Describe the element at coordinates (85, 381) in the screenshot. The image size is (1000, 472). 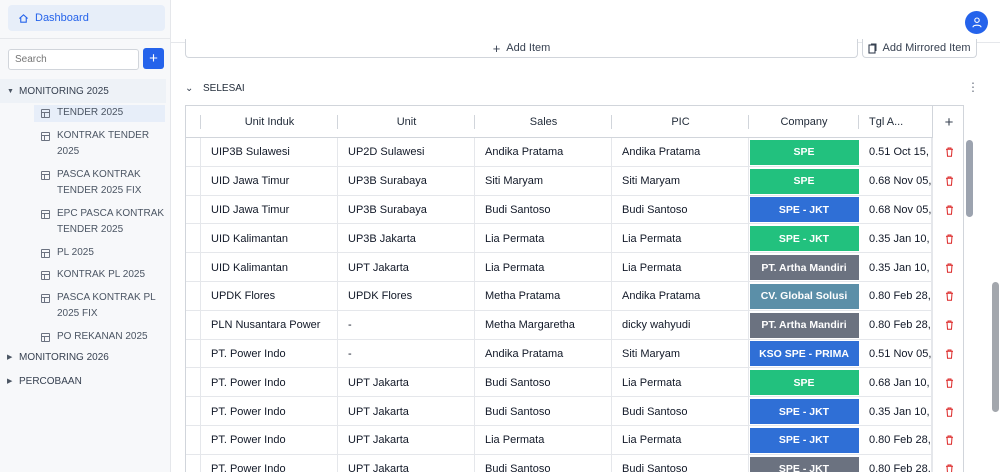
I see `folder-percobaan: ▶ PERCOBAAN` at that location.